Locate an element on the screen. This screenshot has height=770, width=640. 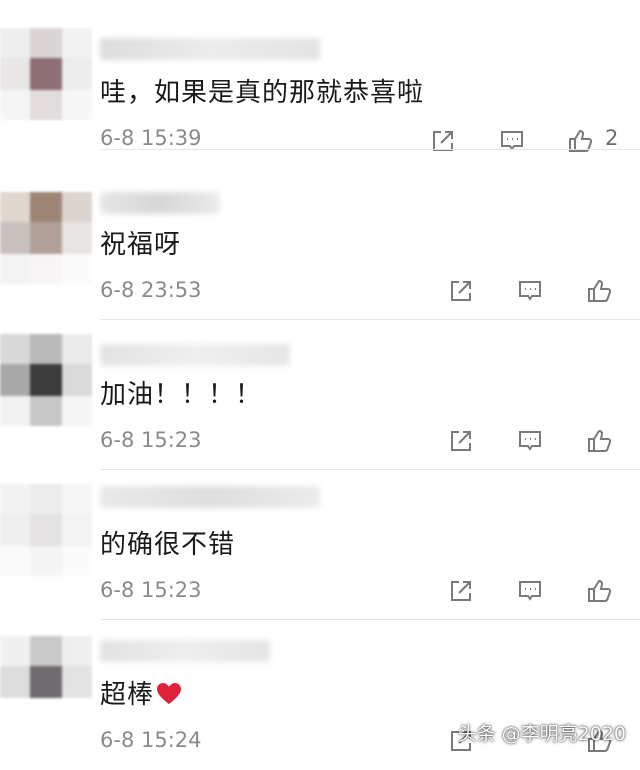
comment-text: 超棒 is located at coordinates (141, 696).